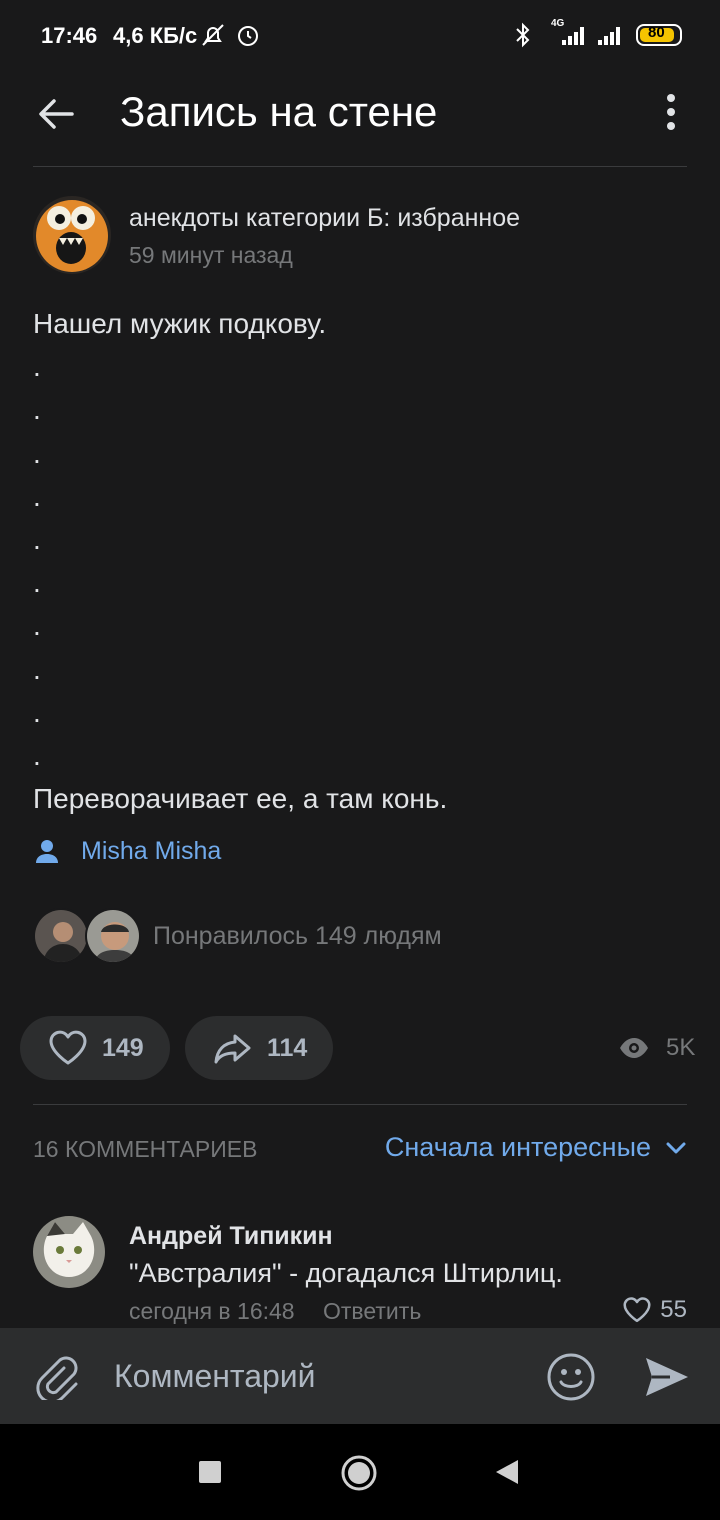 This screenshot has height=1520, width=720. I want to click on eye-icon, so click(634, 1048).